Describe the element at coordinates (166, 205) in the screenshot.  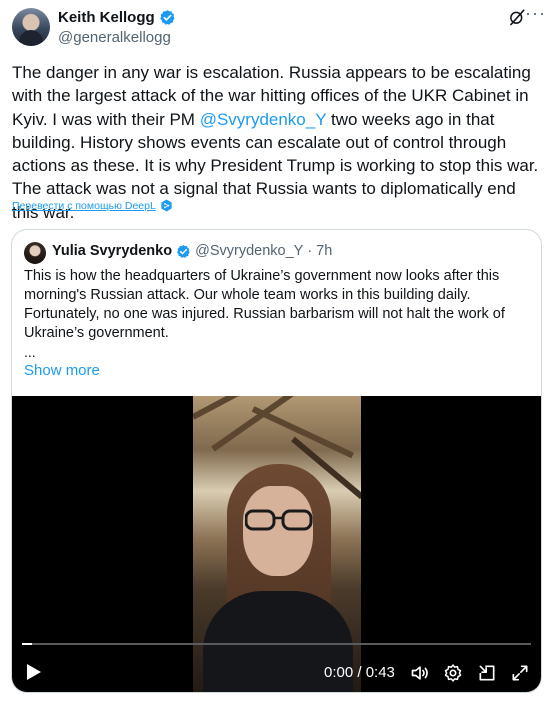
I see `deepl-icon` at that location.